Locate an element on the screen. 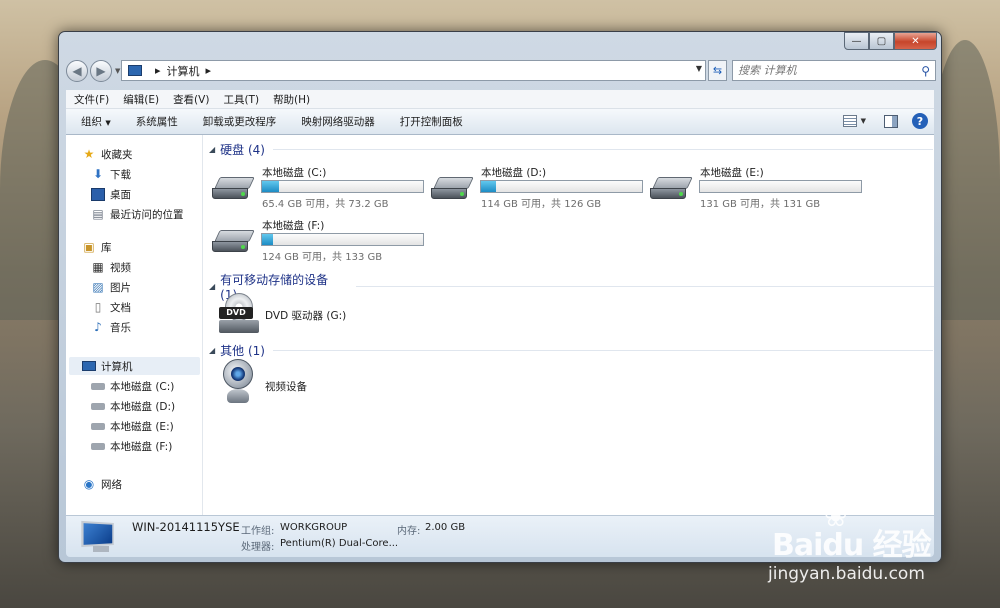 This screenshot has width=1000, height=608. picture-library-icon: ▨ is located at coordinates (98, 286).